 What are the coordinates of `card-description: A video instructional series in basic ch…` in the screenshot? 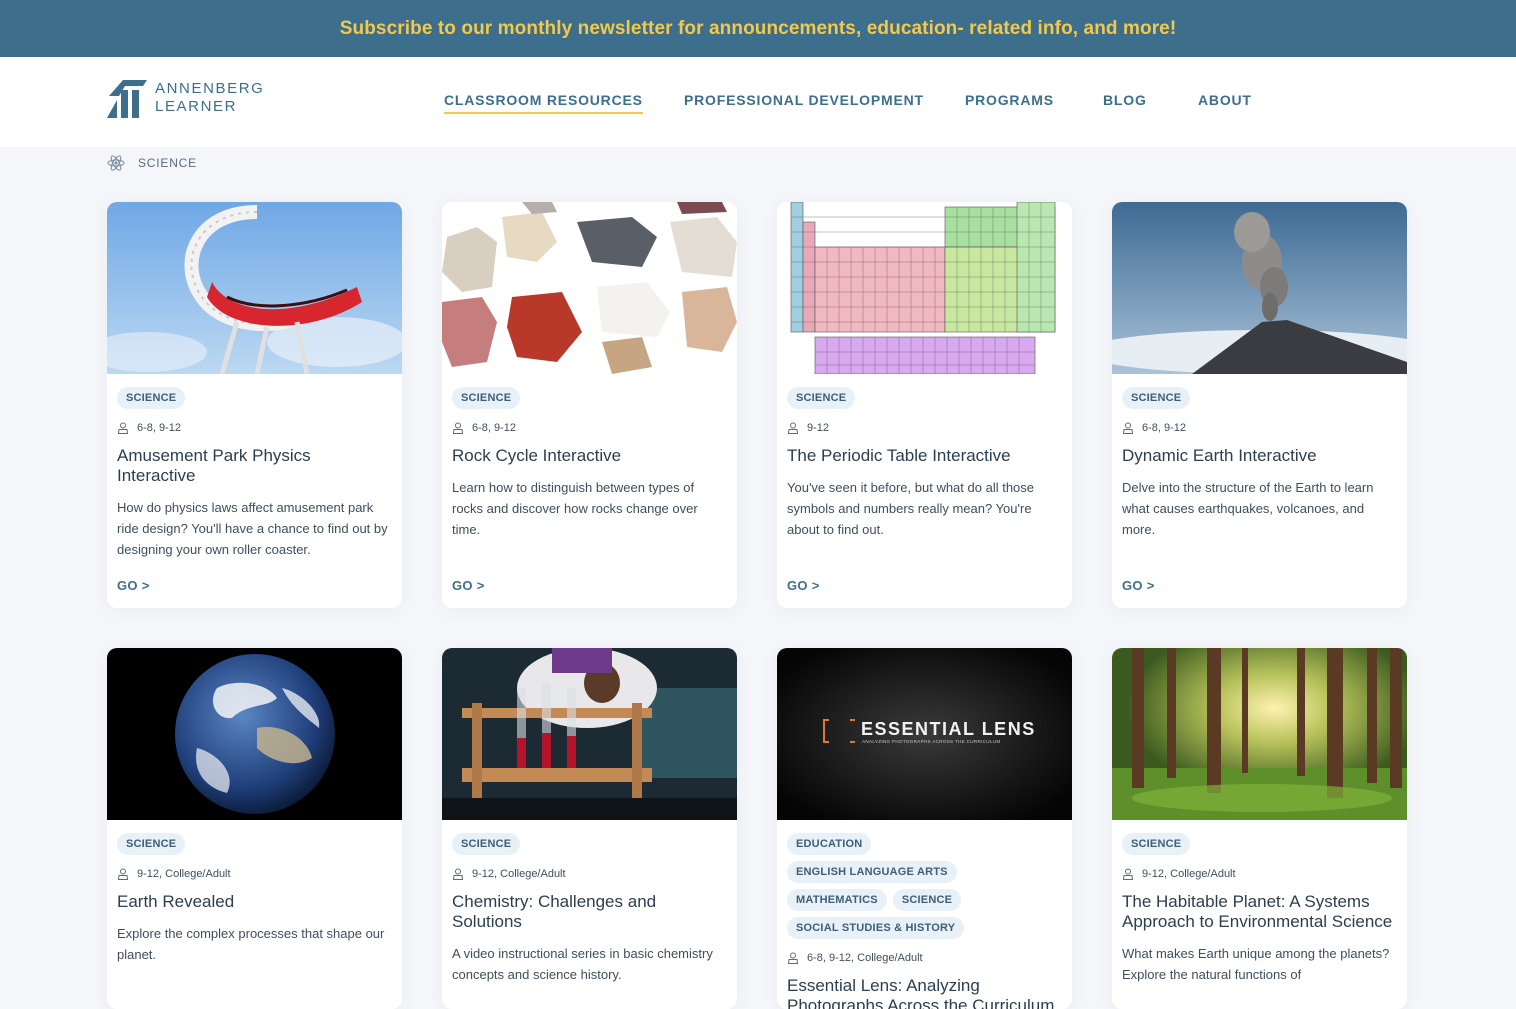 It's located at (582, 964).